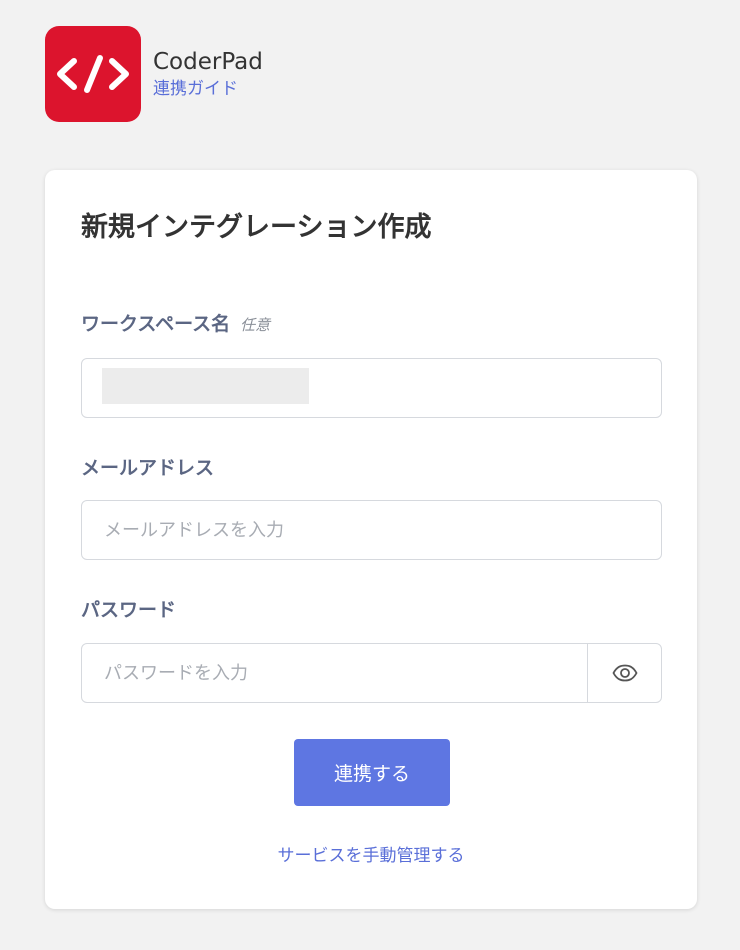  Describe the element at coordinates (371, 388) in the screenshot. I see `workspace-name-field` at that location.